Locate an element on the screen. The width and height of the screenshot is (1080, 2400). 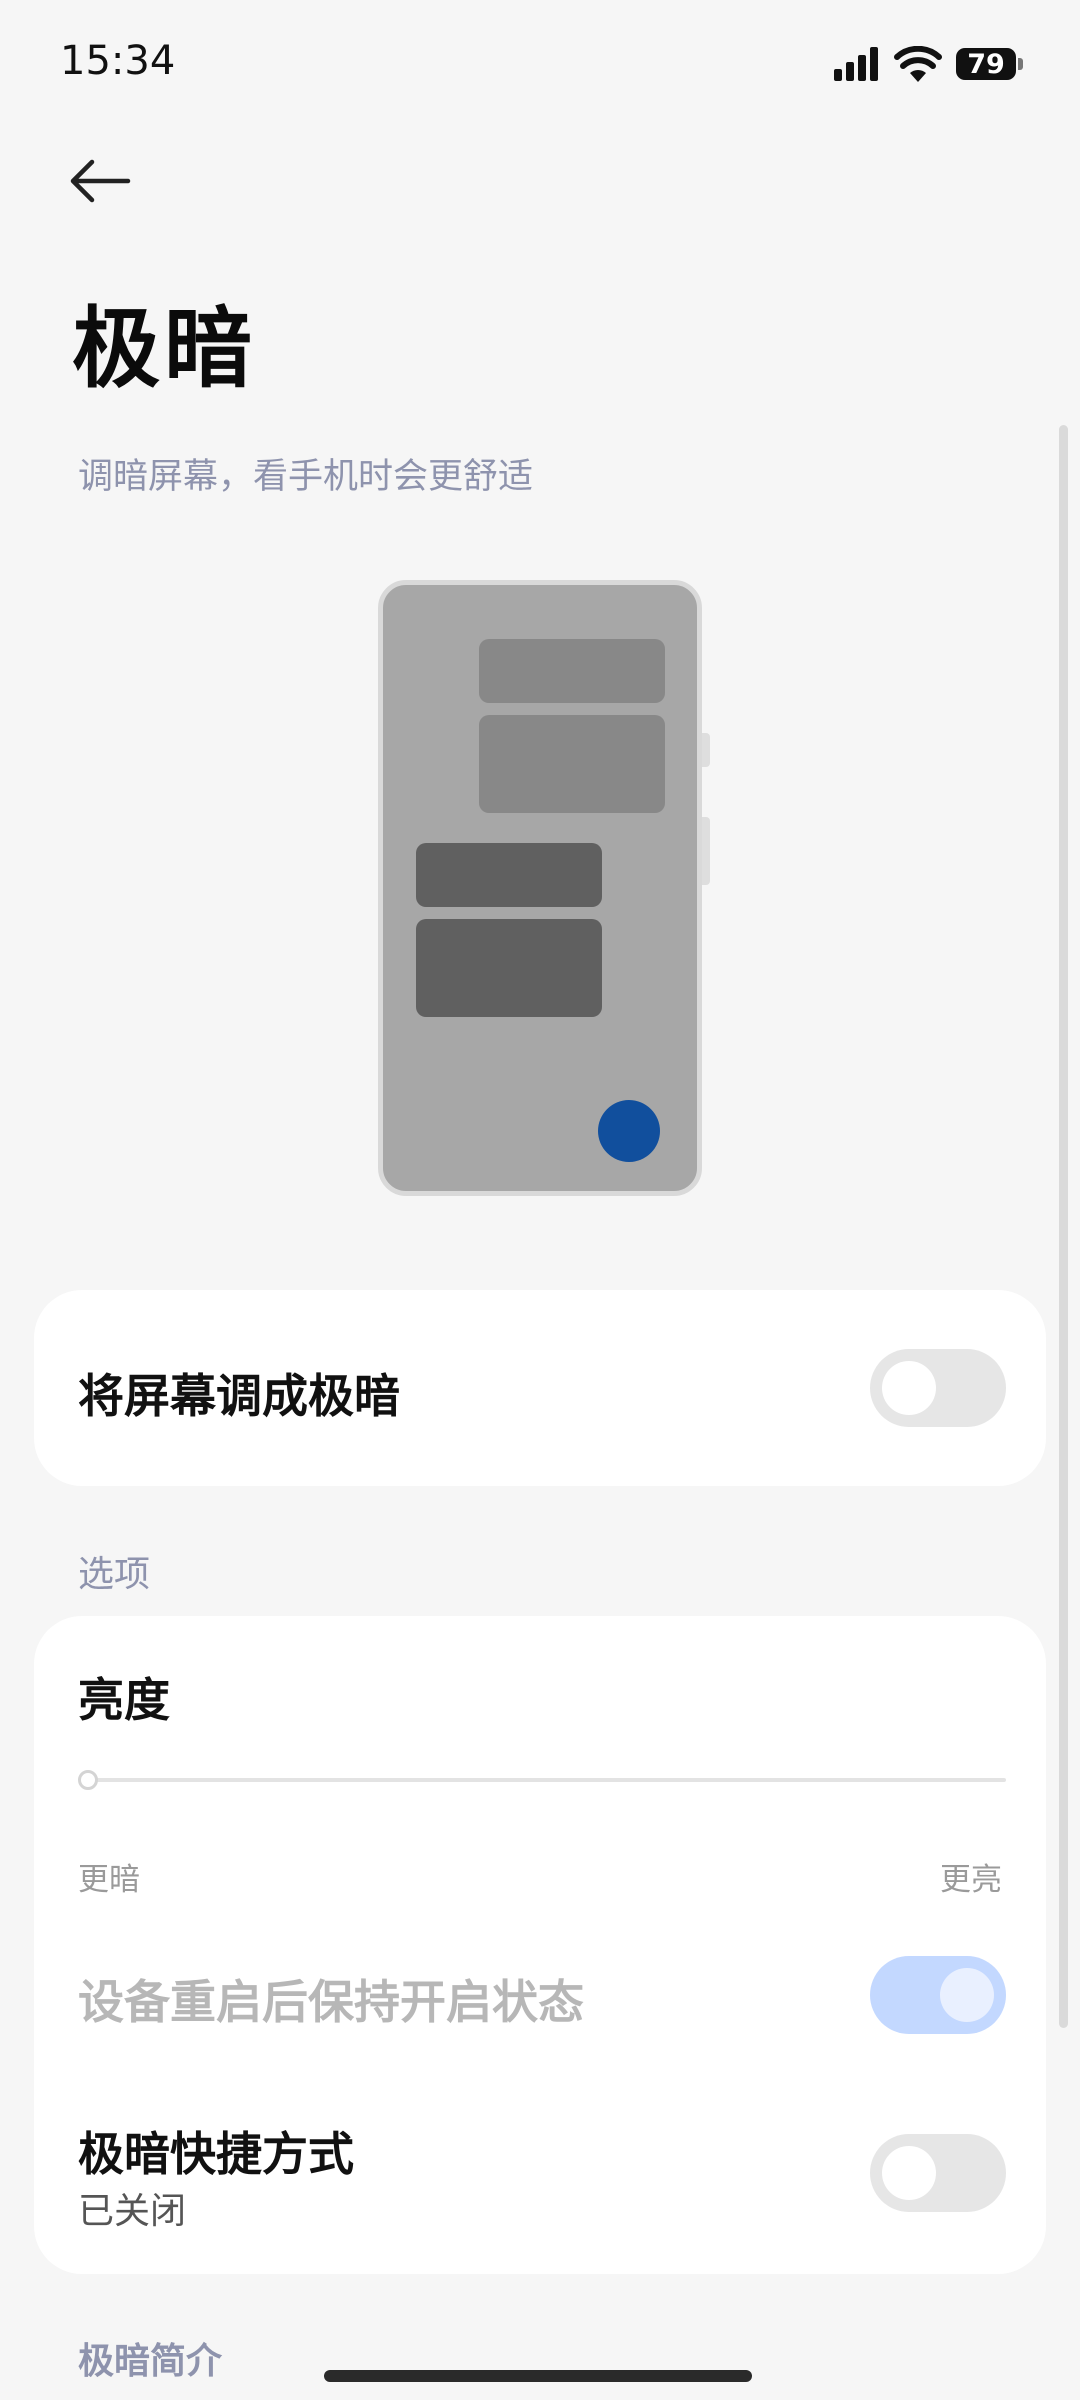
brightness-slider-track is located at coordinates (547, 1780).